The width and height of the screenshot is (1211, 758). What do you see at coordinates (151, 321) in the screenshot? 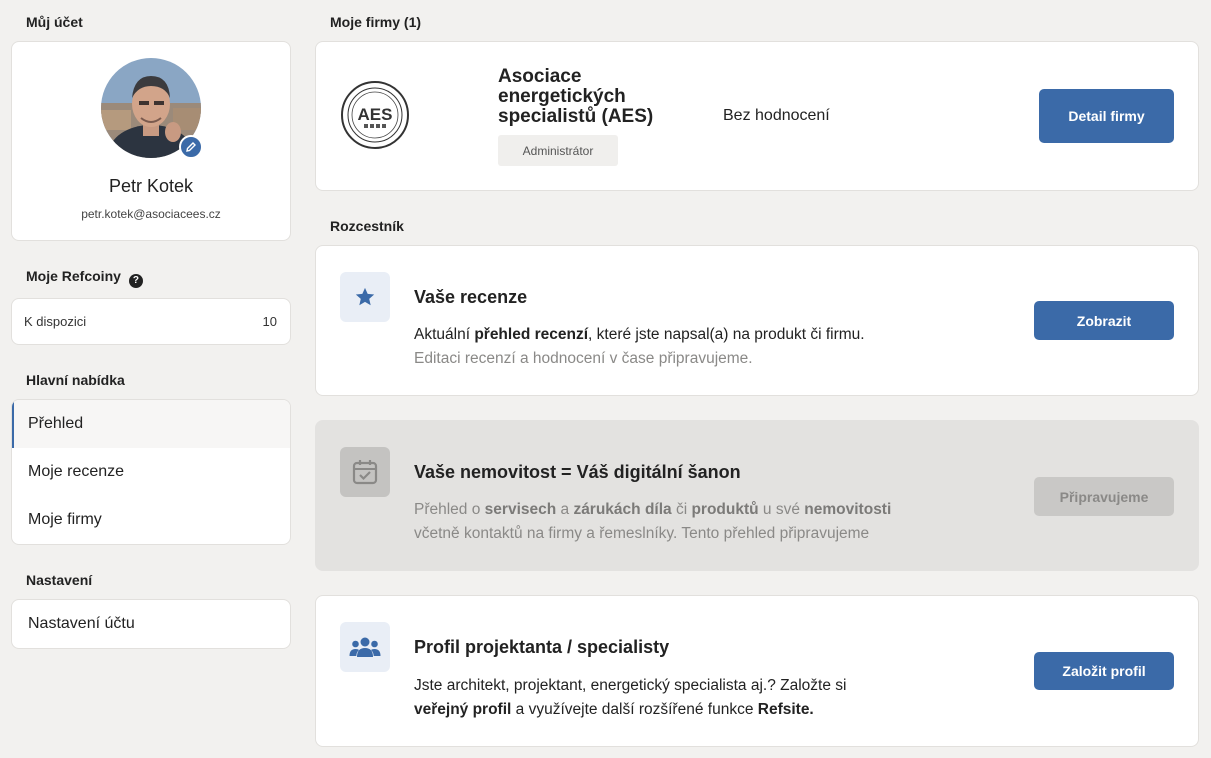
I see `refcoins-card: K dispozici 10` at bounding box center [151, 321].